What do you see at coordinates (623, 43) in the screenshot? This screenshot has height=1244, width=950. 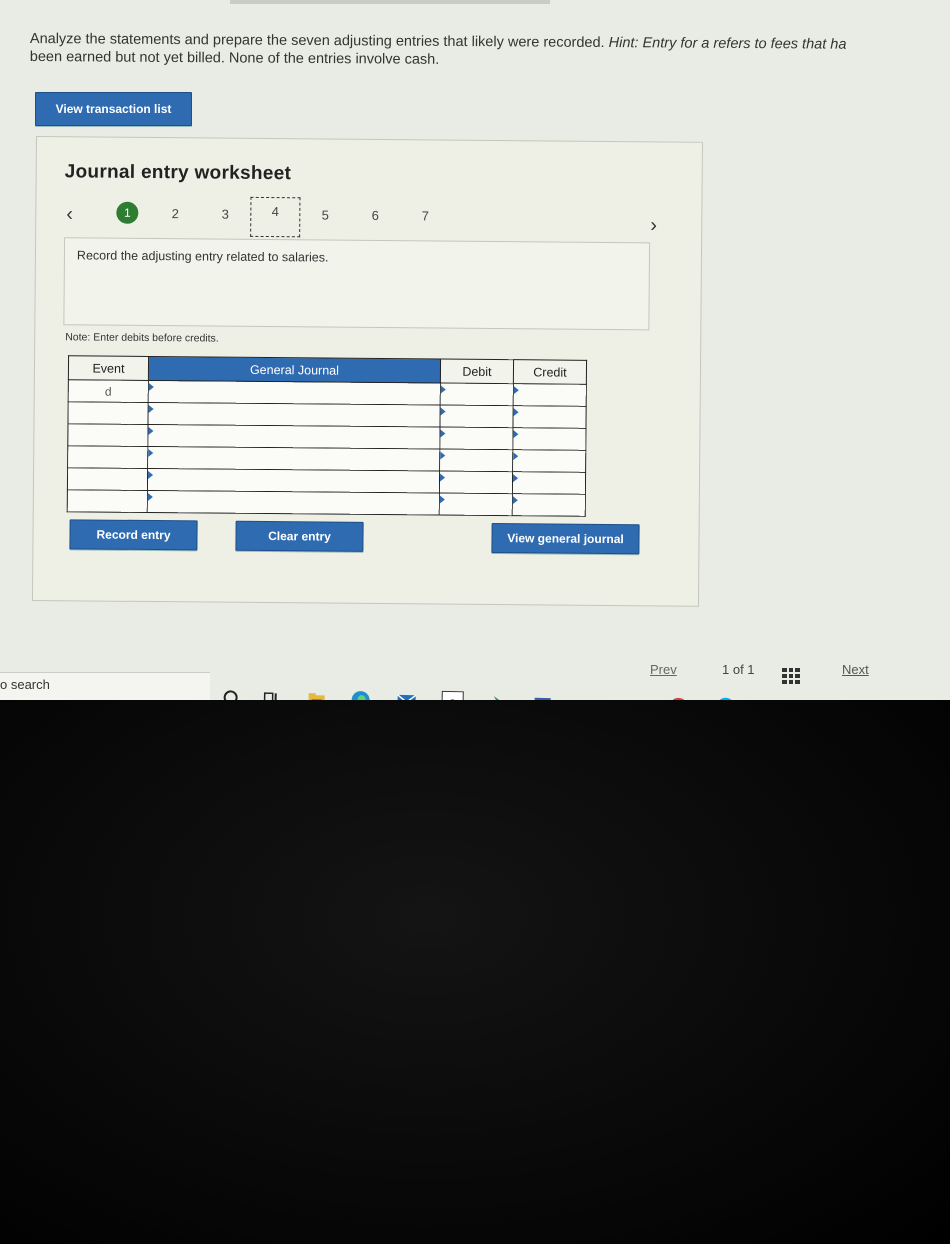 I see `hint-label: Hint:` at bounding box center [623, 43].